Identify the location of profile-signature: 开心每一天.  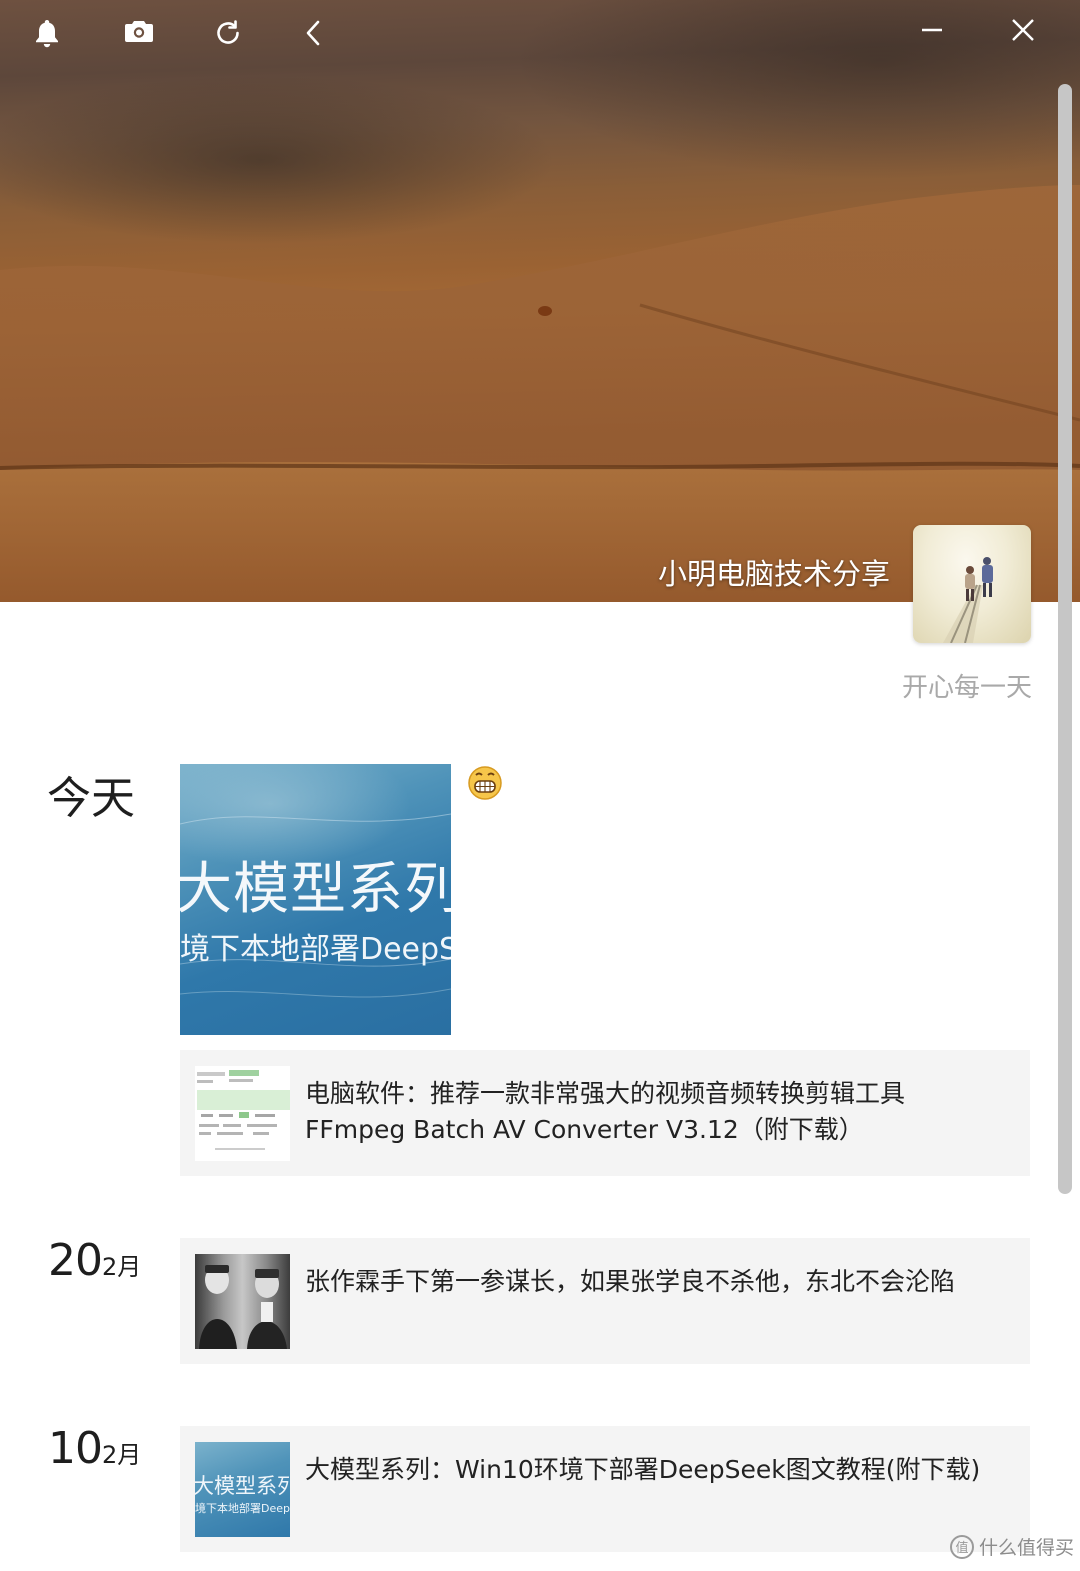
(966, 688).